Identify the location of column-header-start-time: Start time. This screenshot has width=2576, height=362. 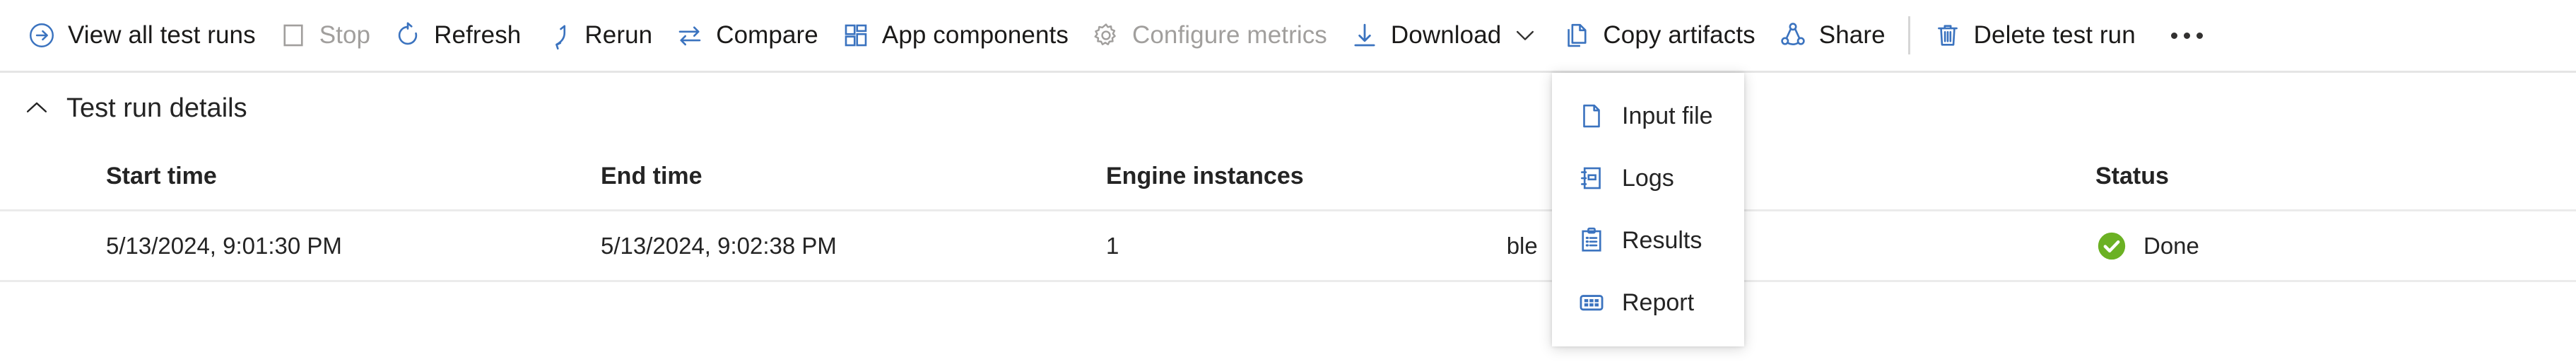
(161, 176).